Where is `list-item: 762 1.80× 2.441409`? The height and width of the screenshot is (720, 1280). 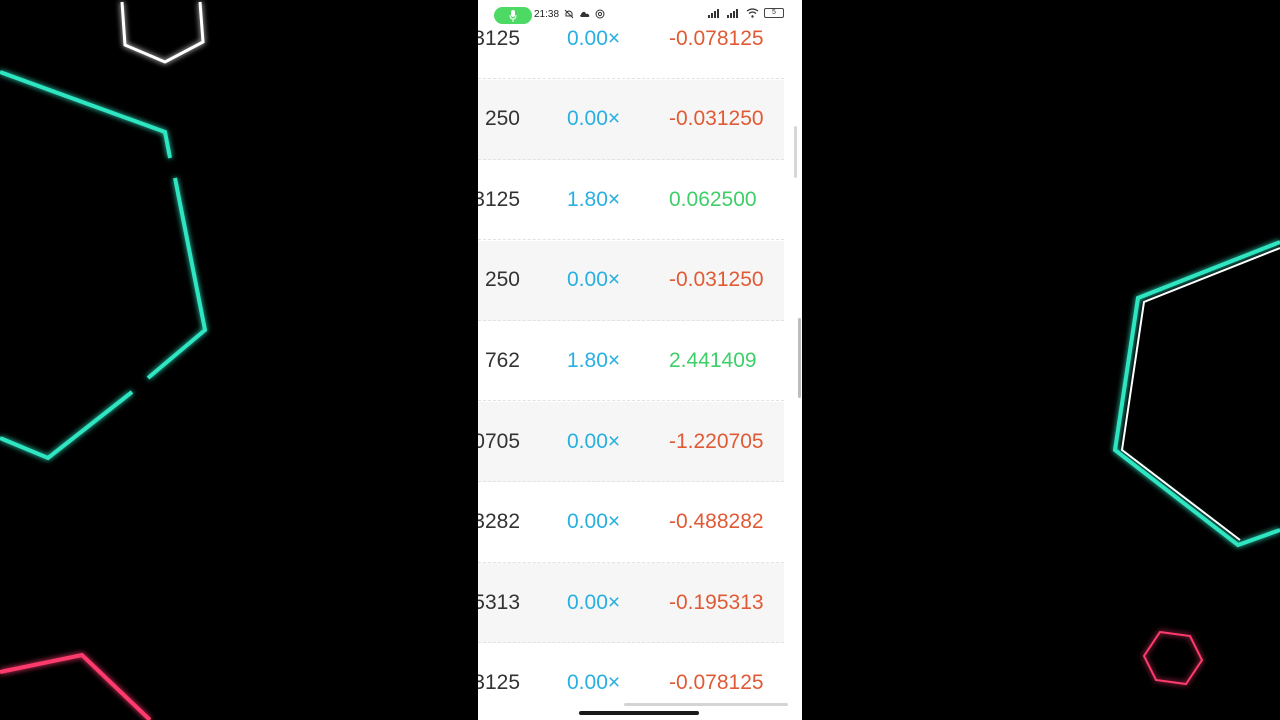 list-item: 762 1.80× 2.441409 is located at coordinates (631, 361).